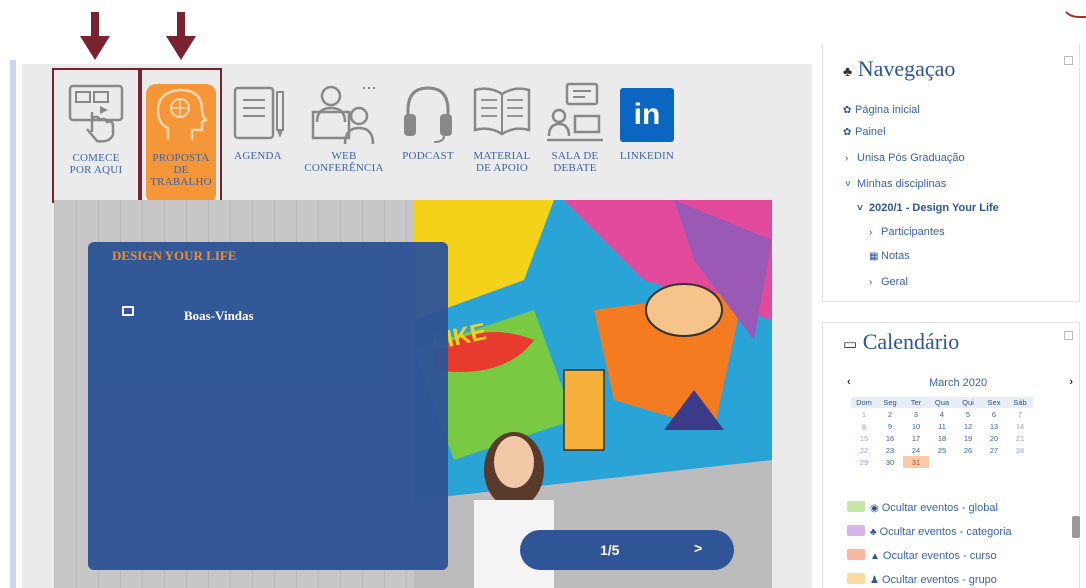  Describe the element at coordinates (890, 414) in the screenshot. I see `calendar-day: 2` at that location.